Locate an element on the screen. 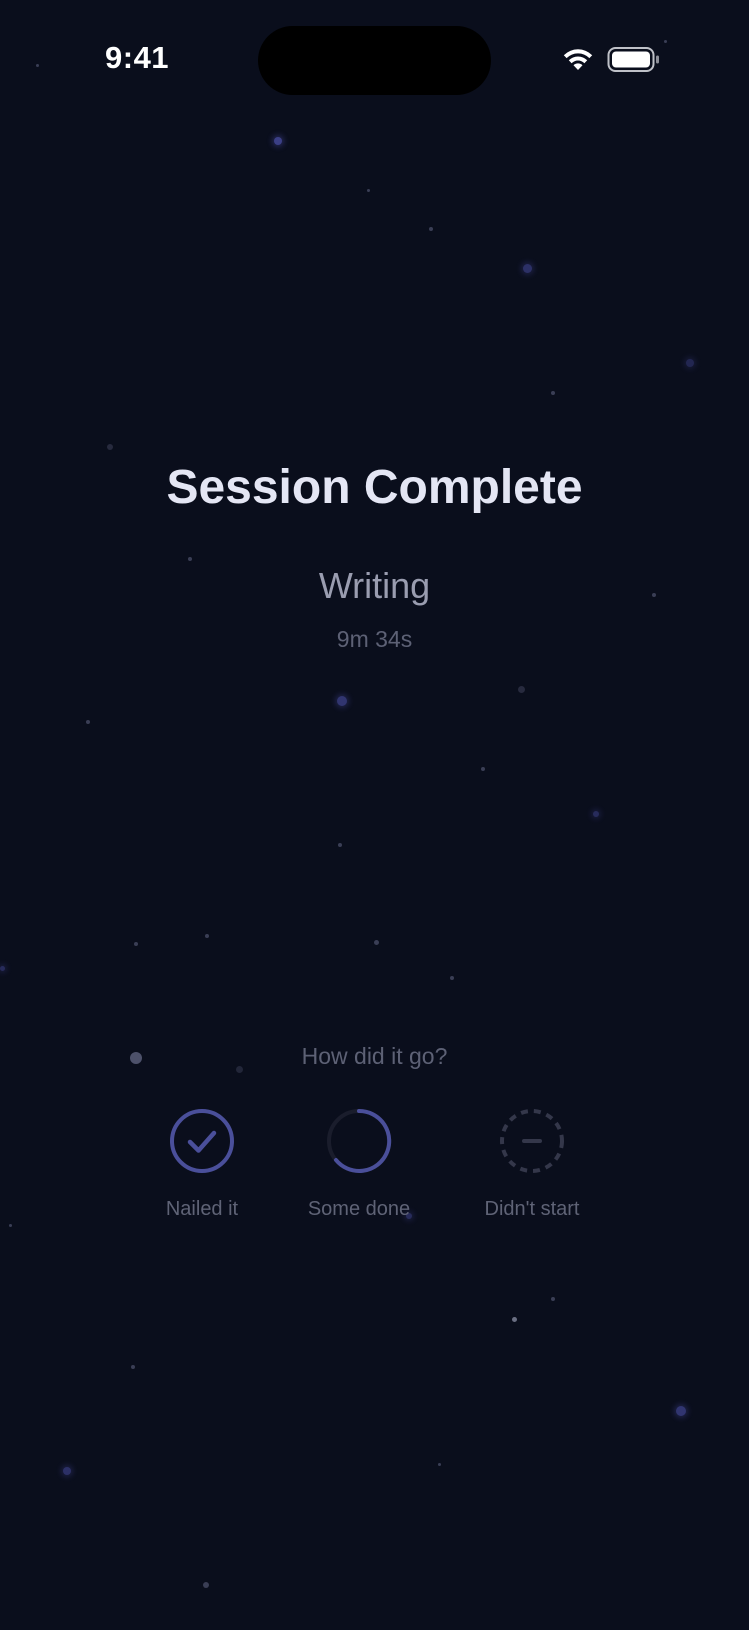 The width and height of the screenshot is (749, 1630). rating-label: Didn't start is located at coordinates (532, 1209).